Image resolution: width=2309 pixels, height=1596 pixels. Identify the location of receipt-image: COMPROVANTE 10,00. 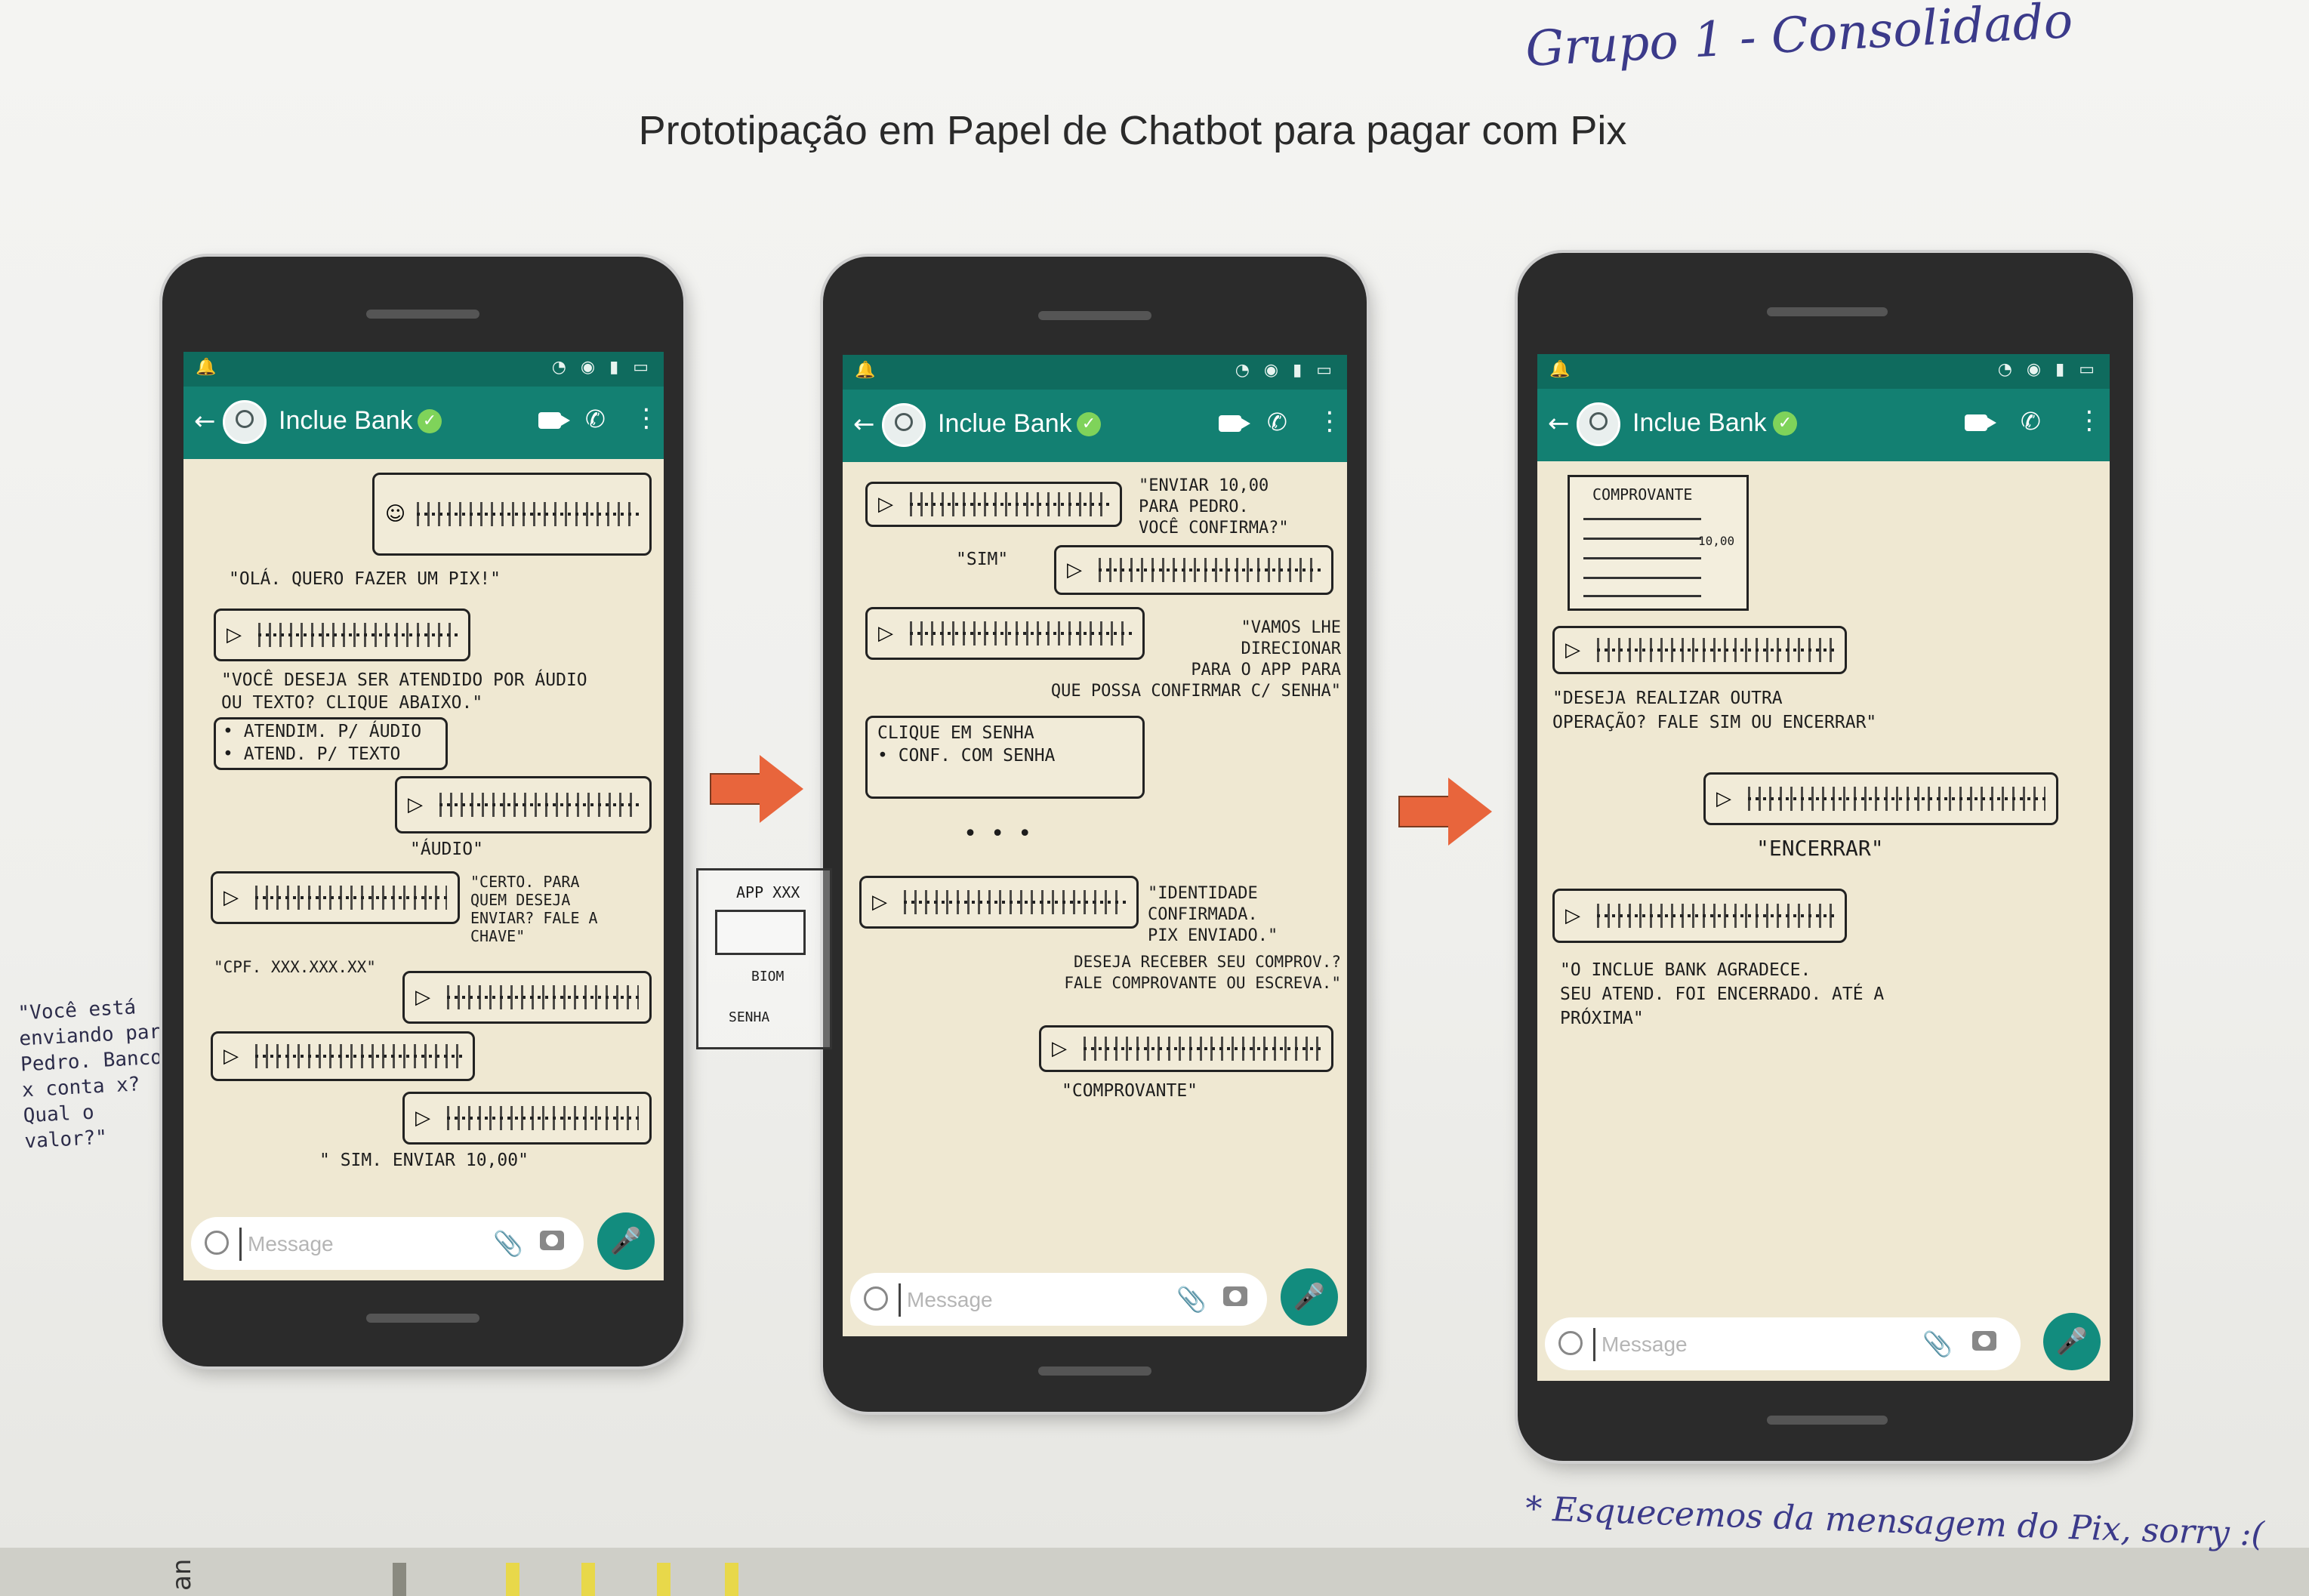
(1658, 543).